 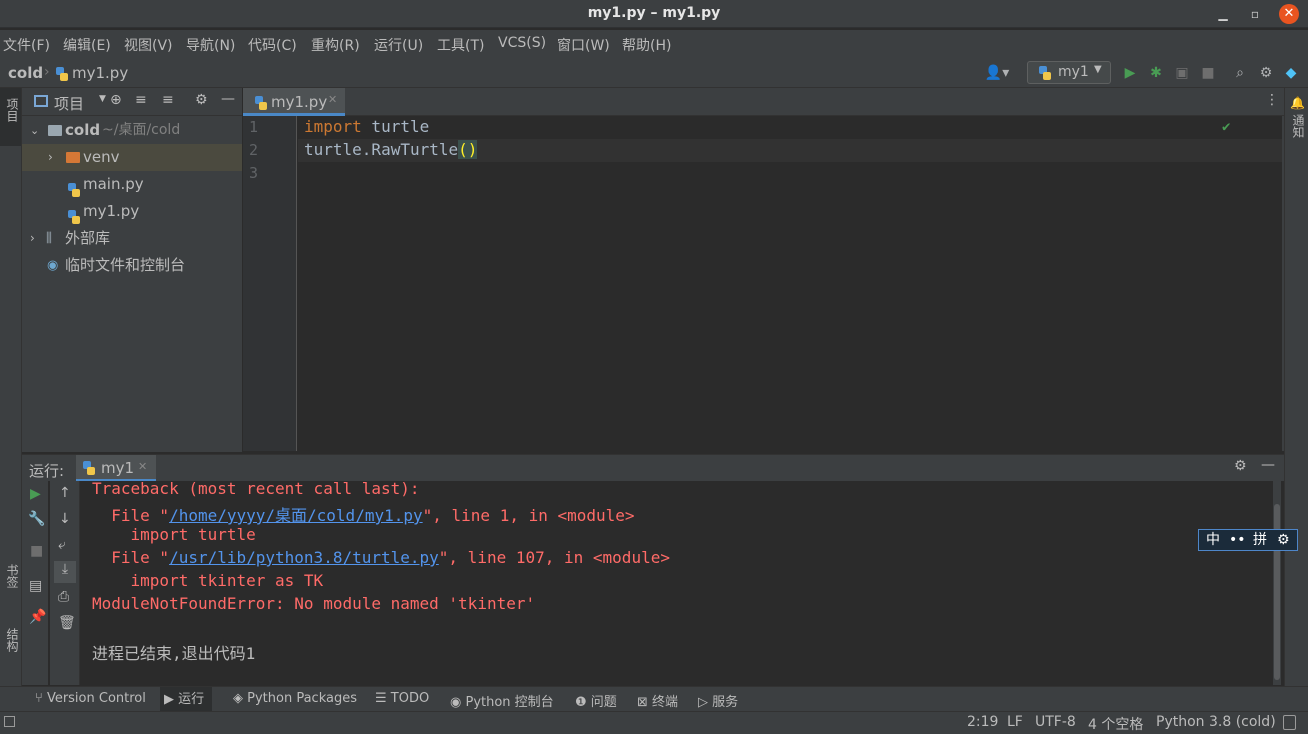 I want to click on project-panel-title: 项目, so click(x=69, y=103).